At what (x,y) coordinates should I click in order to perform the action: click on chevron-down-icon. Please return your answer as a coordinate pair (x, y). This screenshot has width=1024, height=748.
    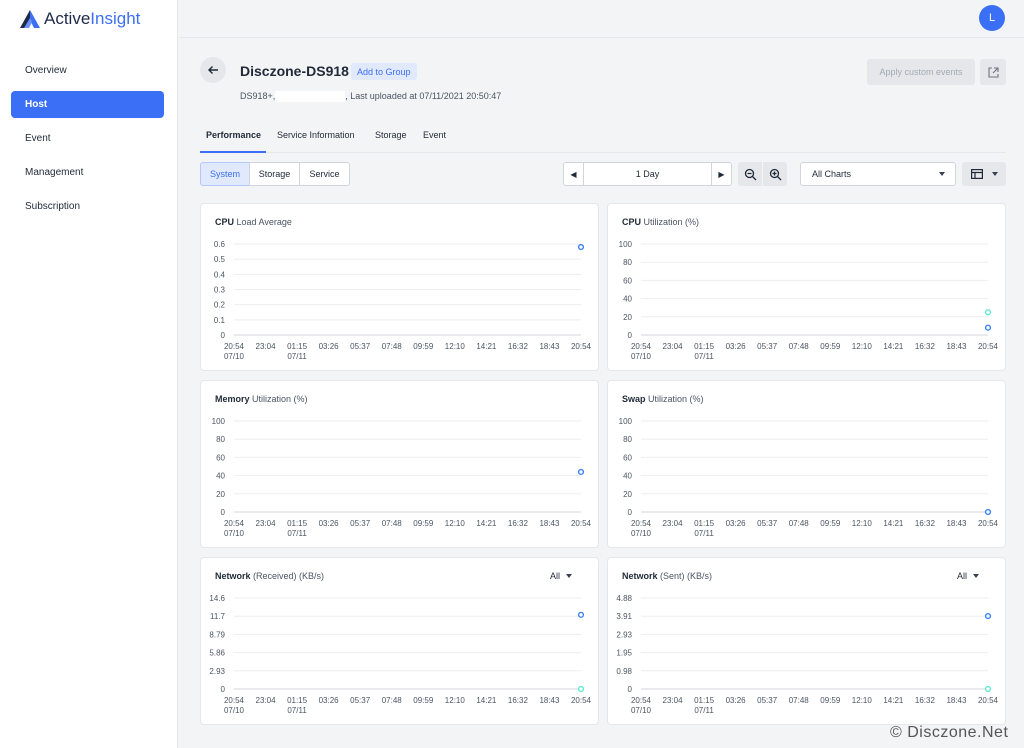
    Looking at the image, I should click on (569, 576).